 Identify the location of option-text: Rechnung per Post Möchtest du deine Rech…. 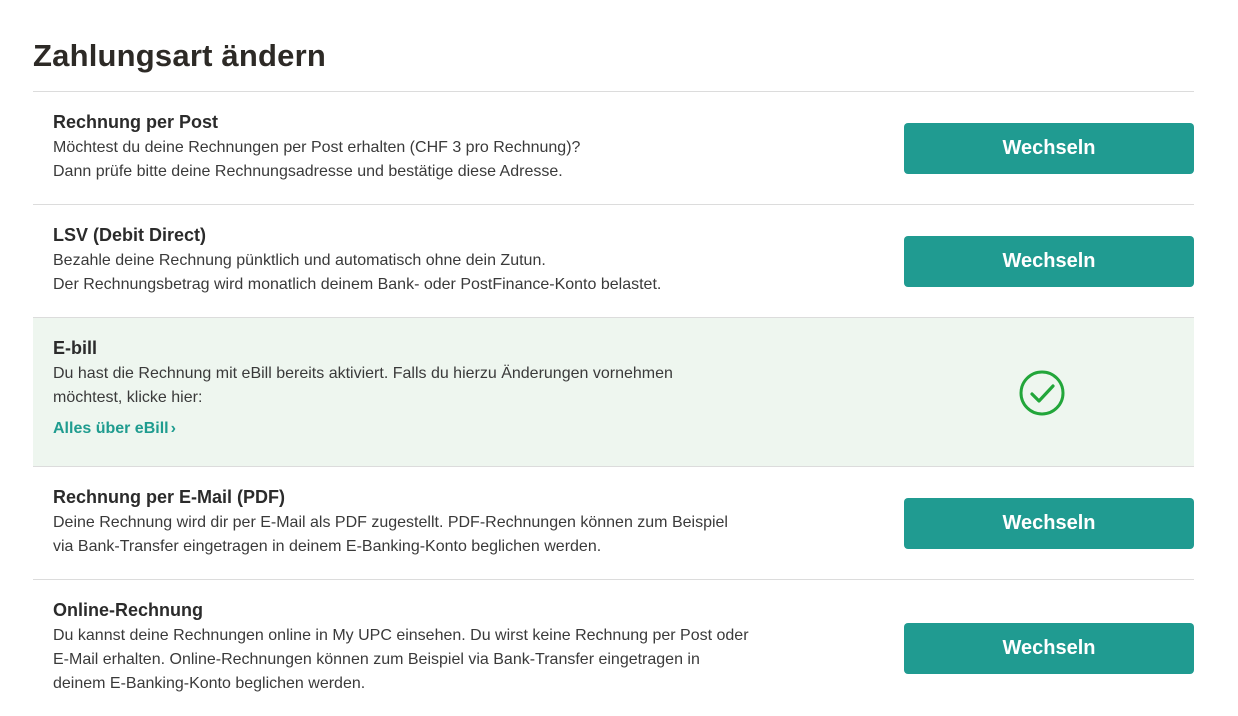
(463, 148).